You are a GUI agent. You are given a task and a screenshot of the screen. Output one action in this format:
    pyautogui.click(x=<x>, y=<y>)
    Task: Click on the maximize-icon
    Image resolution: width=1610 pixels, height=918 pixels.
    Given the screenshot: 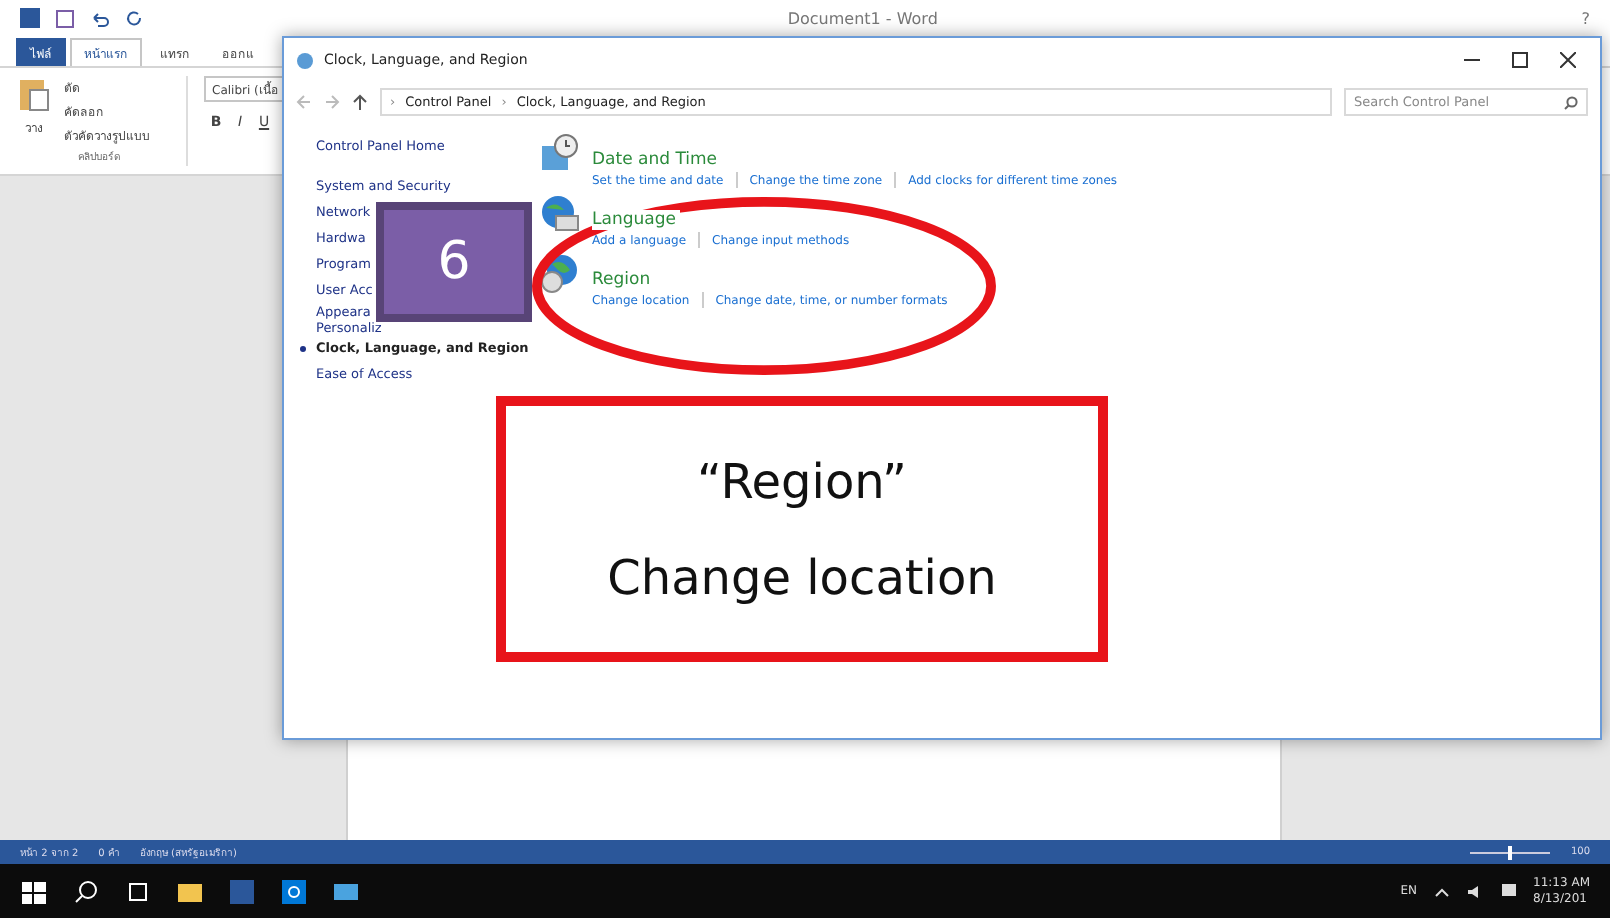 What is the action you would take?
    pyautogui.click(x=1520, y=60)
    